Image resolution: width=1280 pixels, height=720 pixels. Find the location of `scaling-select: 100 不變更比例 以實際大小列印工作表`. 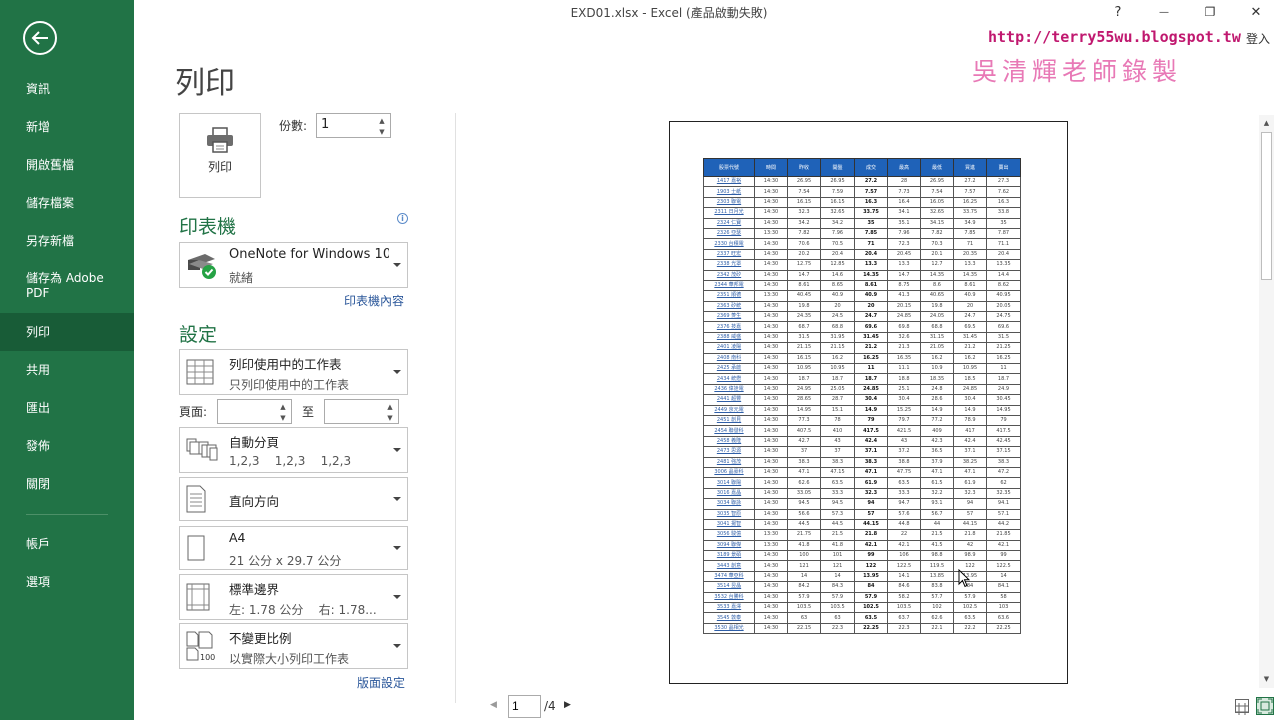

scaling-select: 100 不變更比例 以實際大小列印工作表 is located at coordinates (293, 646).